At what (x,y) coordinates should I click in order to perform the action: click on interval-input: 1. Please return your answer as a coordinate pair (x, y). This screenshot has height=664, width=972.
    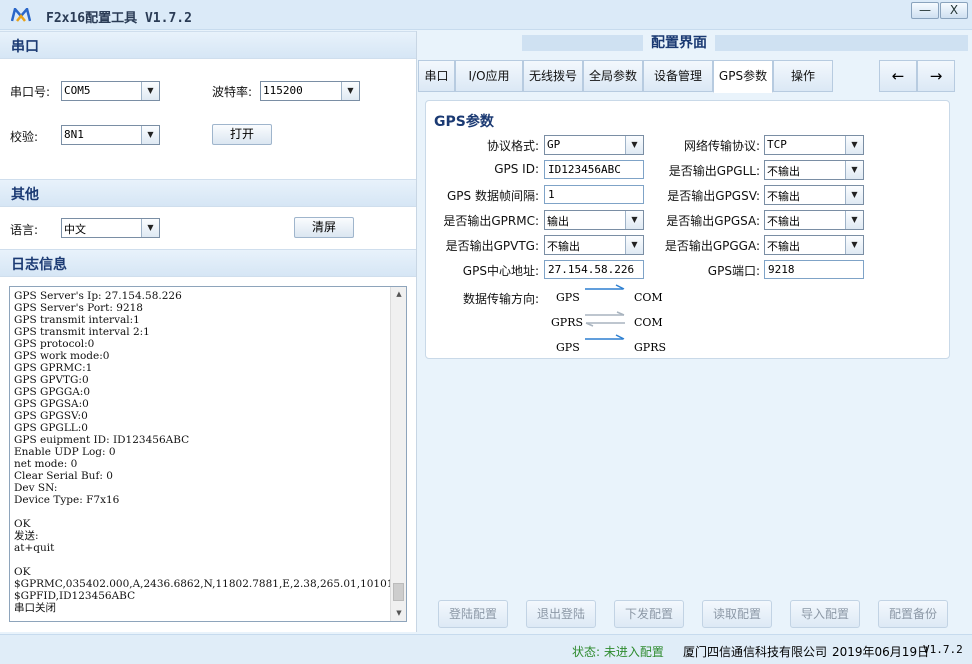
    Looking at the image, I should click on (594, 194).